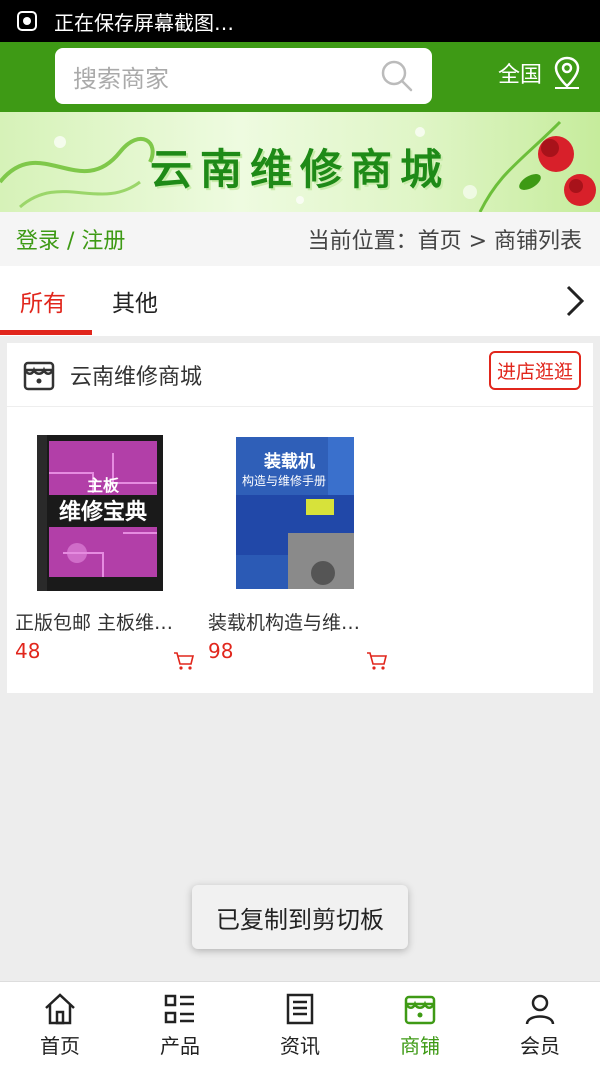  What do you see at coordinates (519, 75) in the screenshot?
I see `region-label: 全国` at bounding box center [519, 75].